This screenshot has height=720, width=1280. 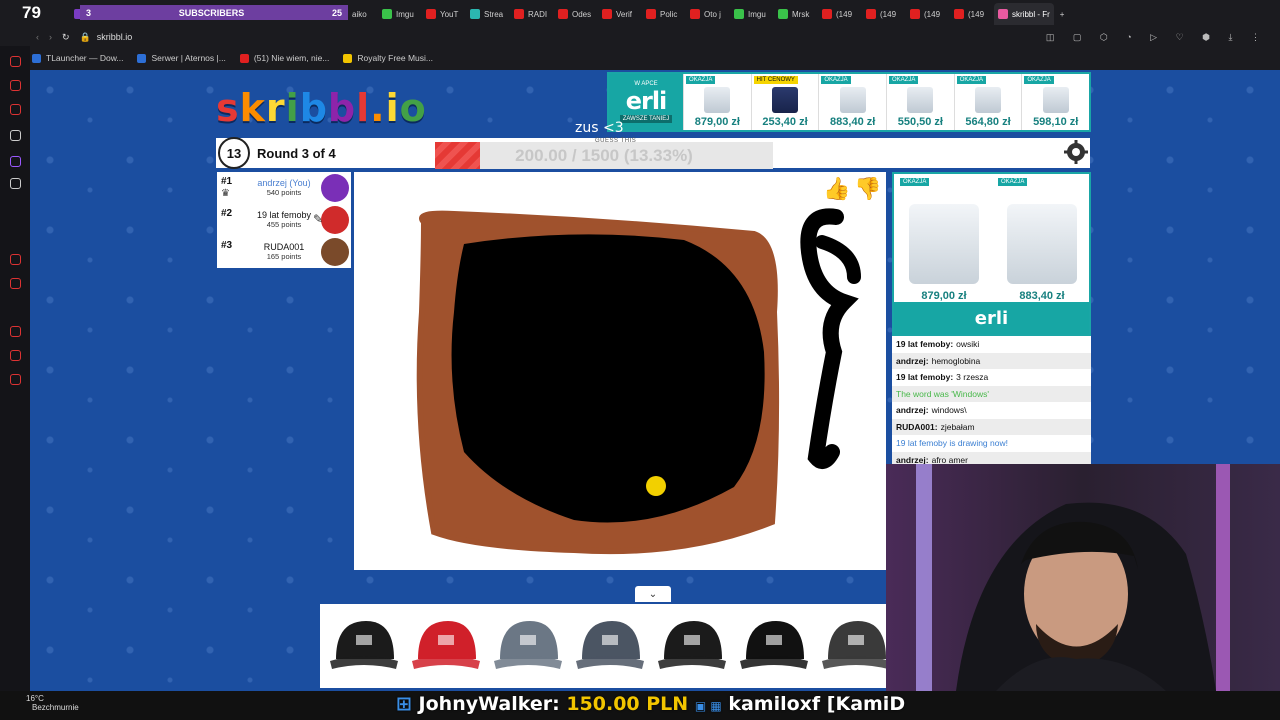 I want to click on player-row: #1 andrzej (You) 540 points ♛, so click(x=284, y=188).